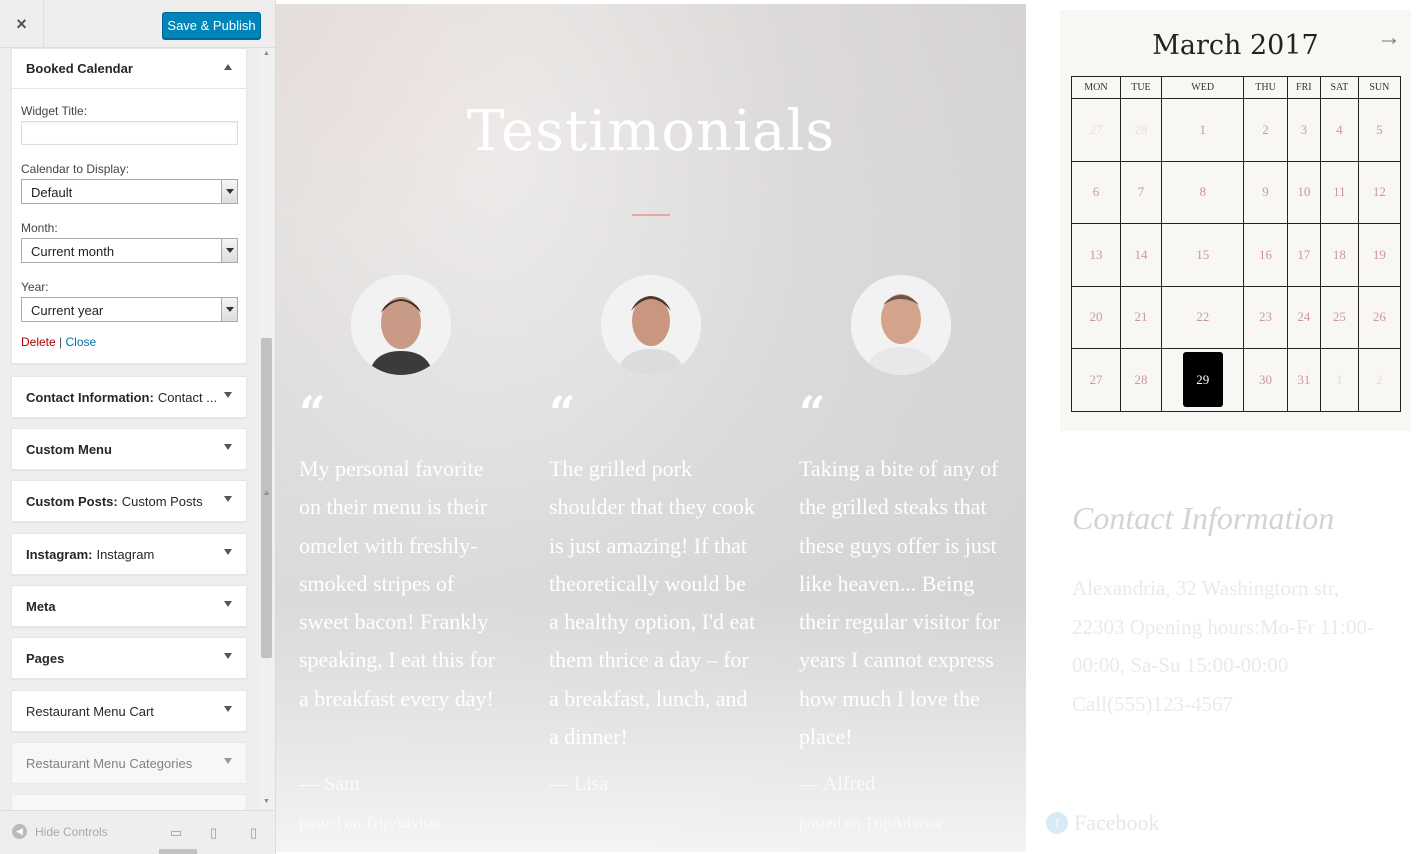  What do you see at coordinates (1379, 87) in the screenshot?
I see `weekday-label: SUN` at bounding box center [1379, 87].